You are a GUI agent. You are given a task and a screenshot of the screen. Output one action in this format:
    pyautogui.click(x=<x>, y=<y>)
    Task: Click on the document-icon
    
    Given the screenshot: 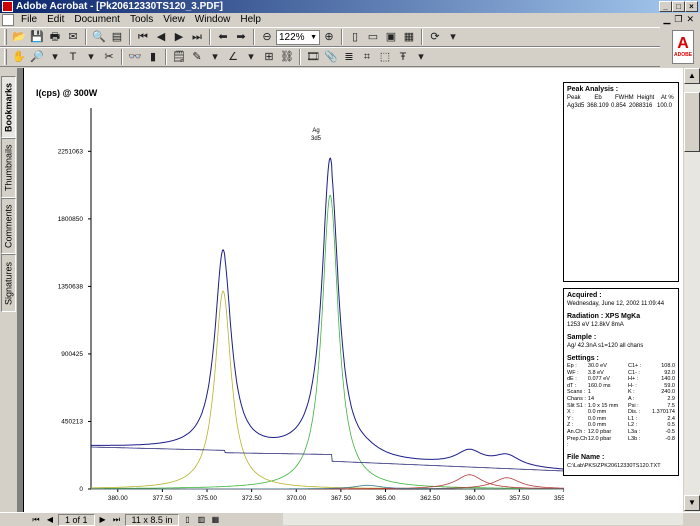 What is the action you would take?
    pyautogui.click(x=8, y=20)
    